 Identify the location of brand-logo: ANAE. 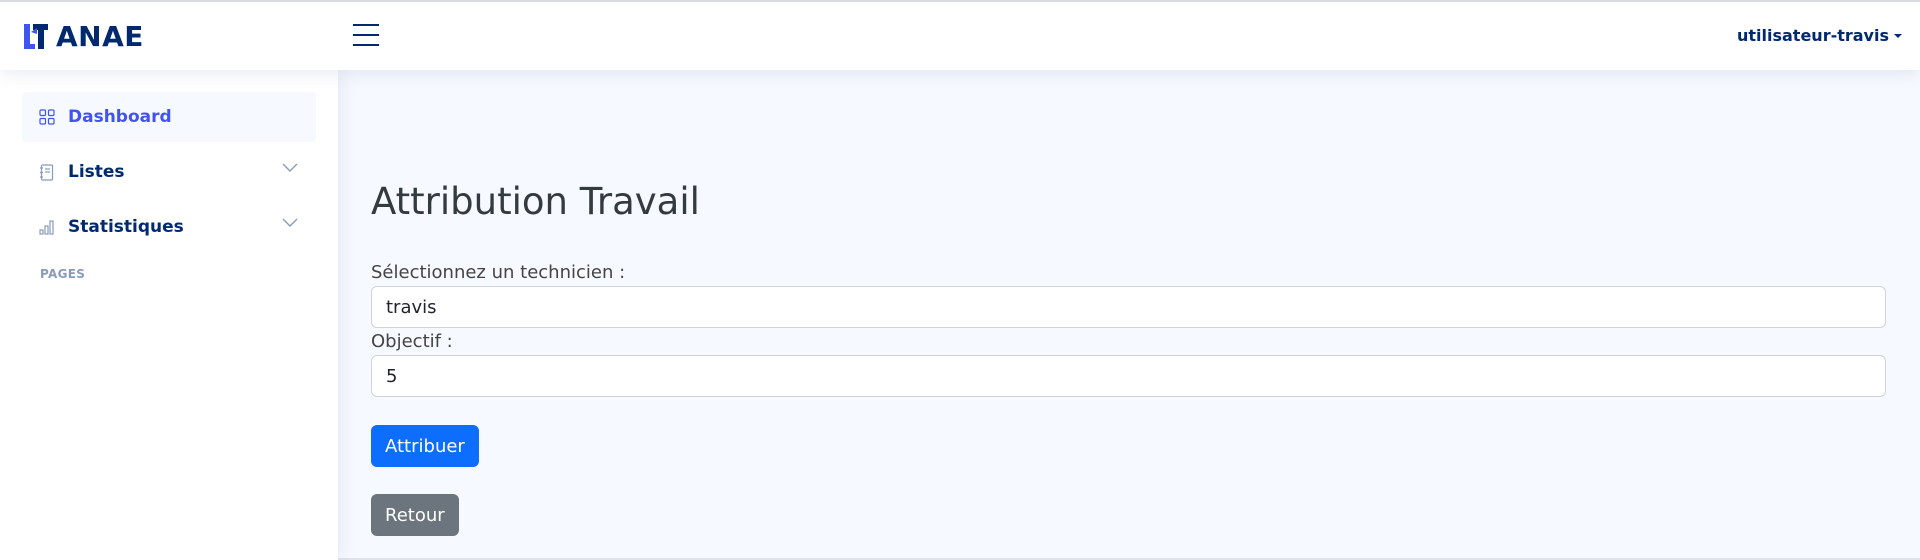
(83, 36).